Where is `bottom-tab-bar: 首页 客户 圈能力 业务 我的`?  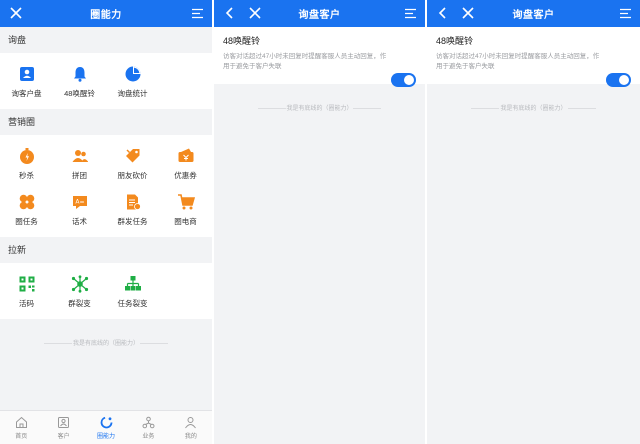 bottom-tab-bar: 首页 客户 圈能力 业务 我的 is located at coordinates (106, 427).